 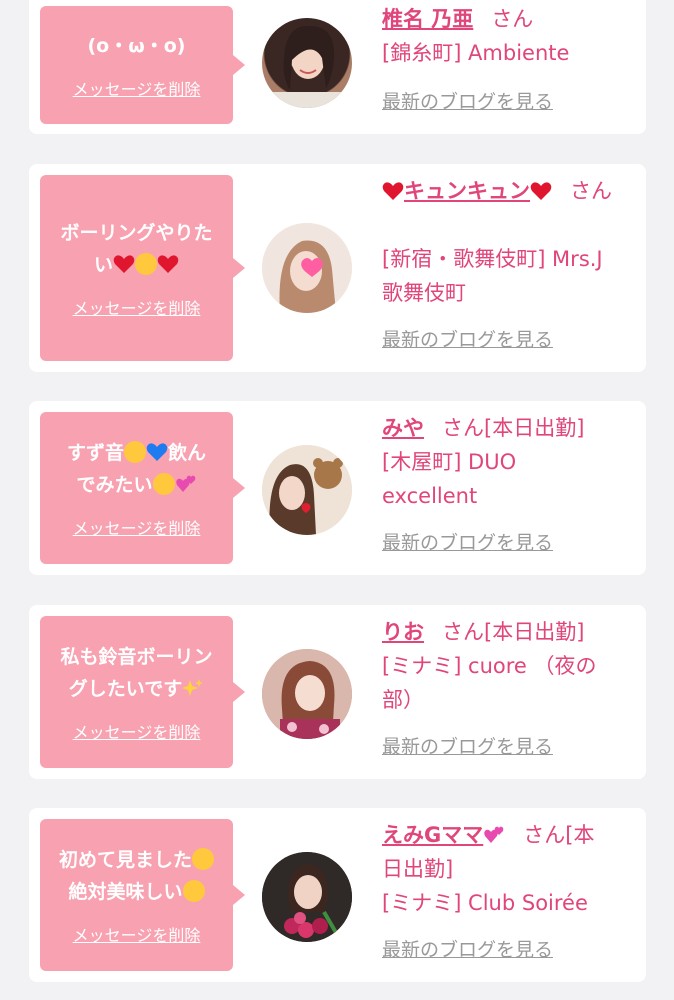 I want to click on message-text: い, so click(x=103, y=265).